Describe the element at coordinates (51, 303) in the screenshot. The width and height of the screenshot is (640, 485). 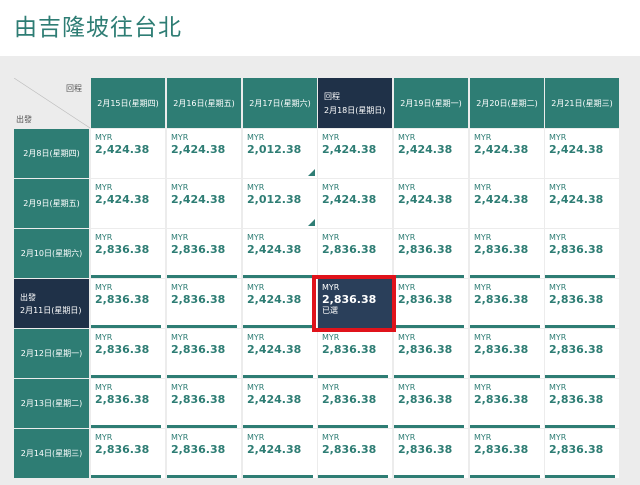
I see `depart-date-header: 出發 2月11日(星期日)` at that location.